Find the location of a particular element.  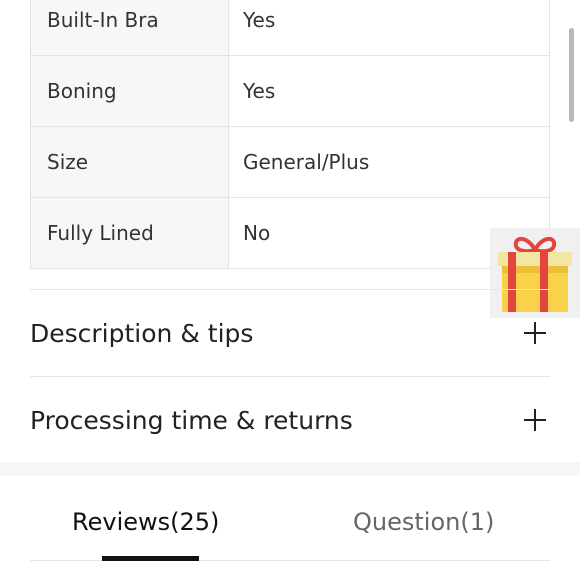

section-title: Processing time & returns is located at coordinates (191, 420).